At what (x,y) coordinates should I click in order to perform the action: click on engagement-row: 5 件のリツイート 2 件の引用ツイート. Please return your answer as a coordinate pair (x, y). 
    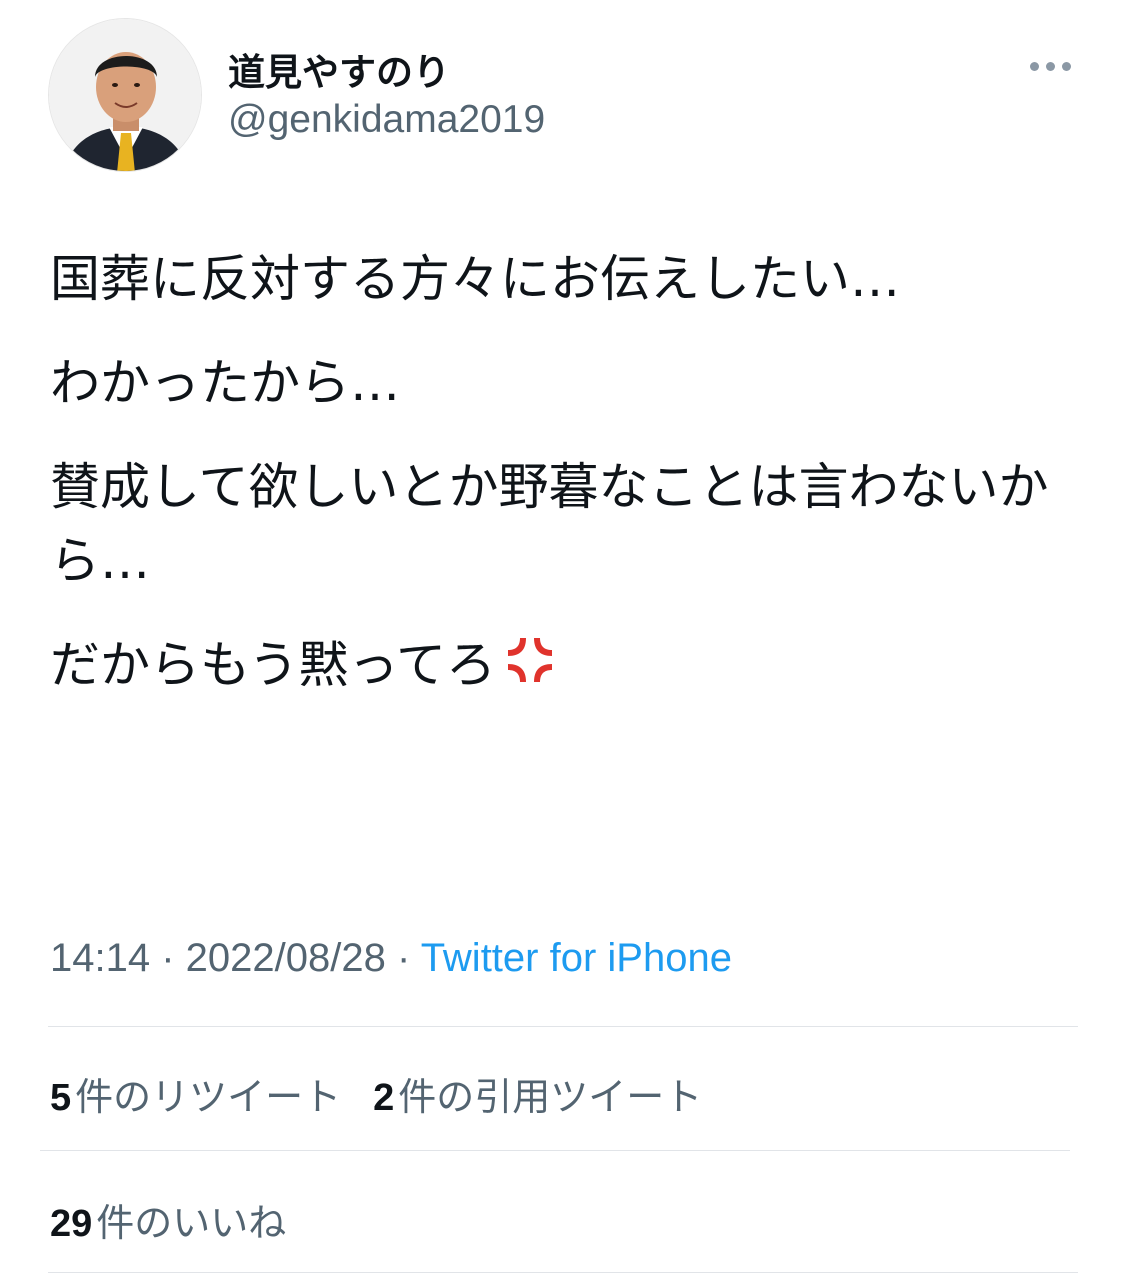
    Looking at the image, I should click on (392, 1093).